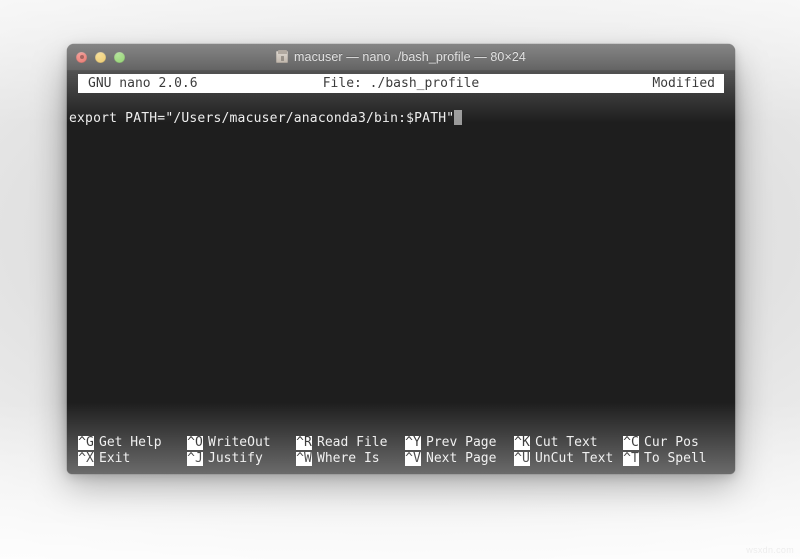 This screenshot has width=800, height=559. I want to click on shortcut-prev-page: ^Y Prev Page, so click(459, 443).